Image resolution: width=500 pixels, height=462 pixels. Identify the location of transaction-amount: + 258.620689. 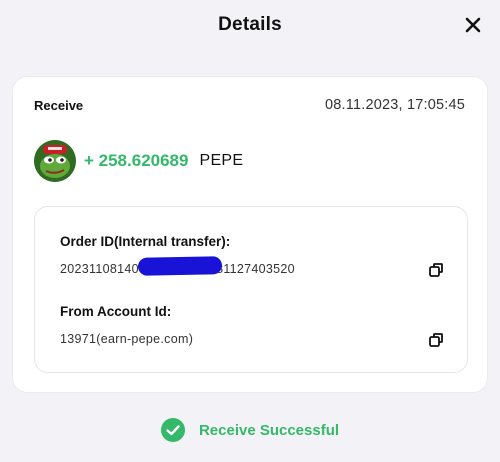
(136, 160).